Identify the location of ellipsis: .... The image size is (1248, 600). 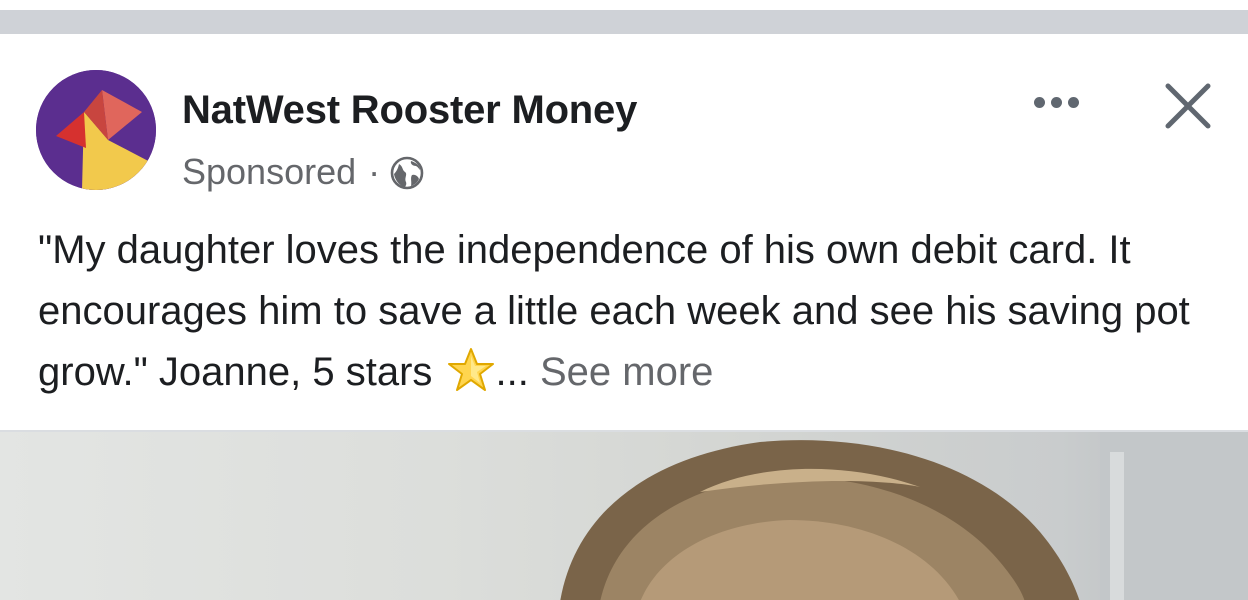
(512, 372).